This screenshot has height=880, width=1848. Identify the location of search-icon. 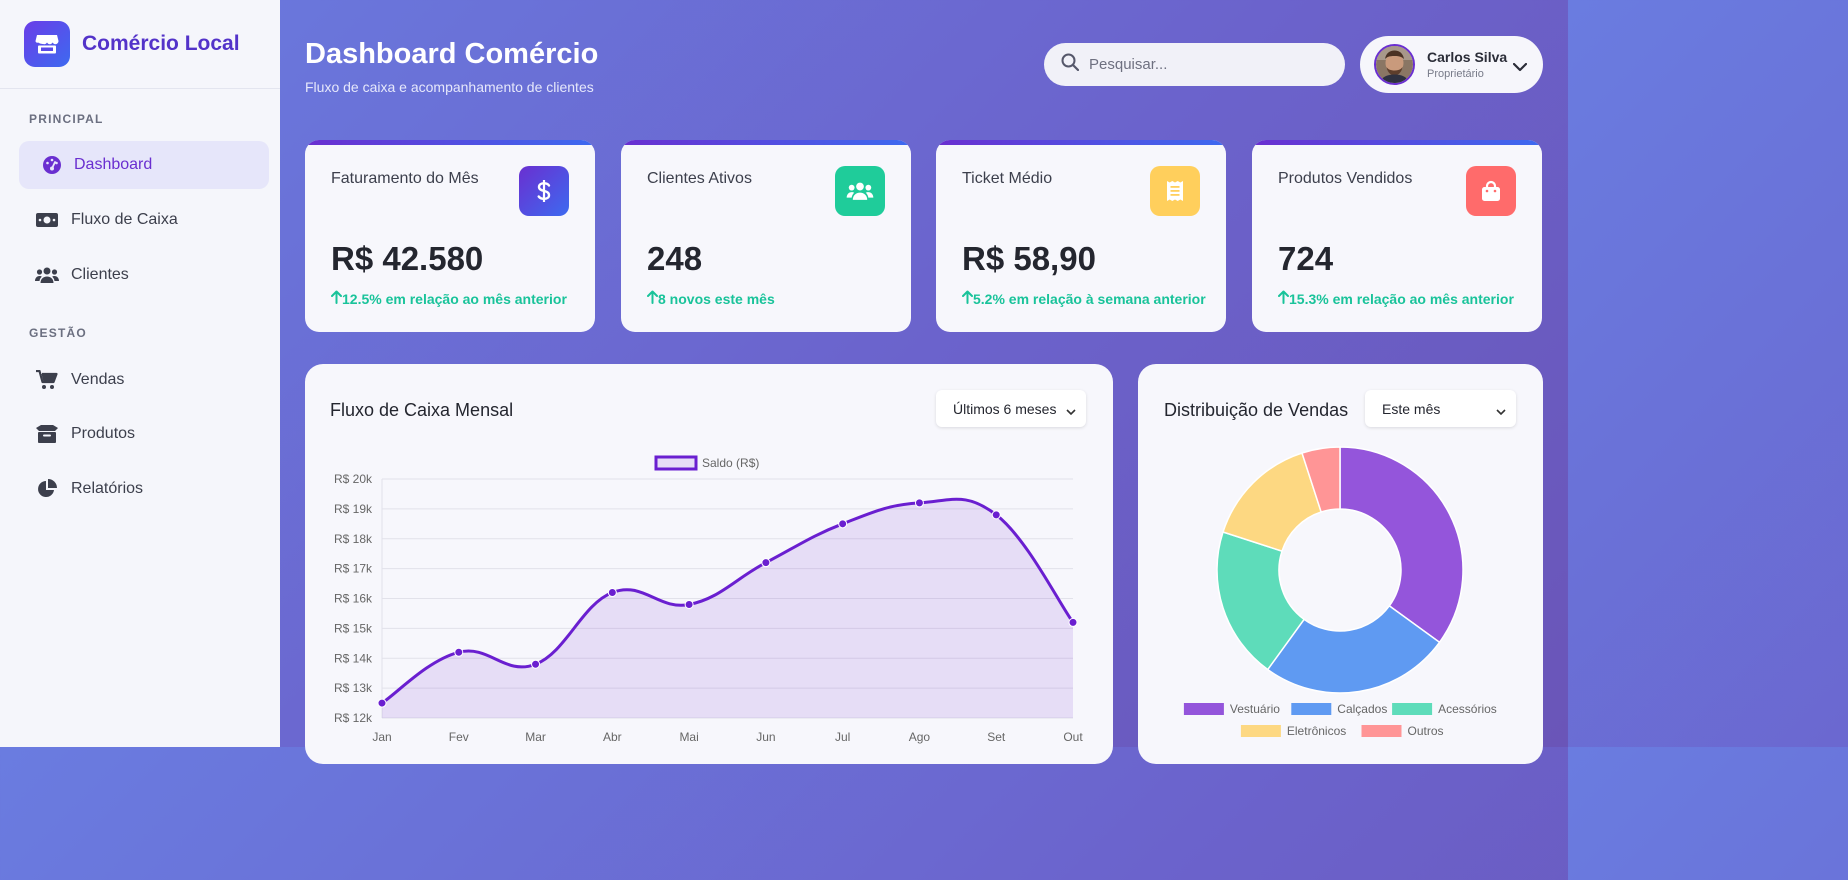
(1070, 64).